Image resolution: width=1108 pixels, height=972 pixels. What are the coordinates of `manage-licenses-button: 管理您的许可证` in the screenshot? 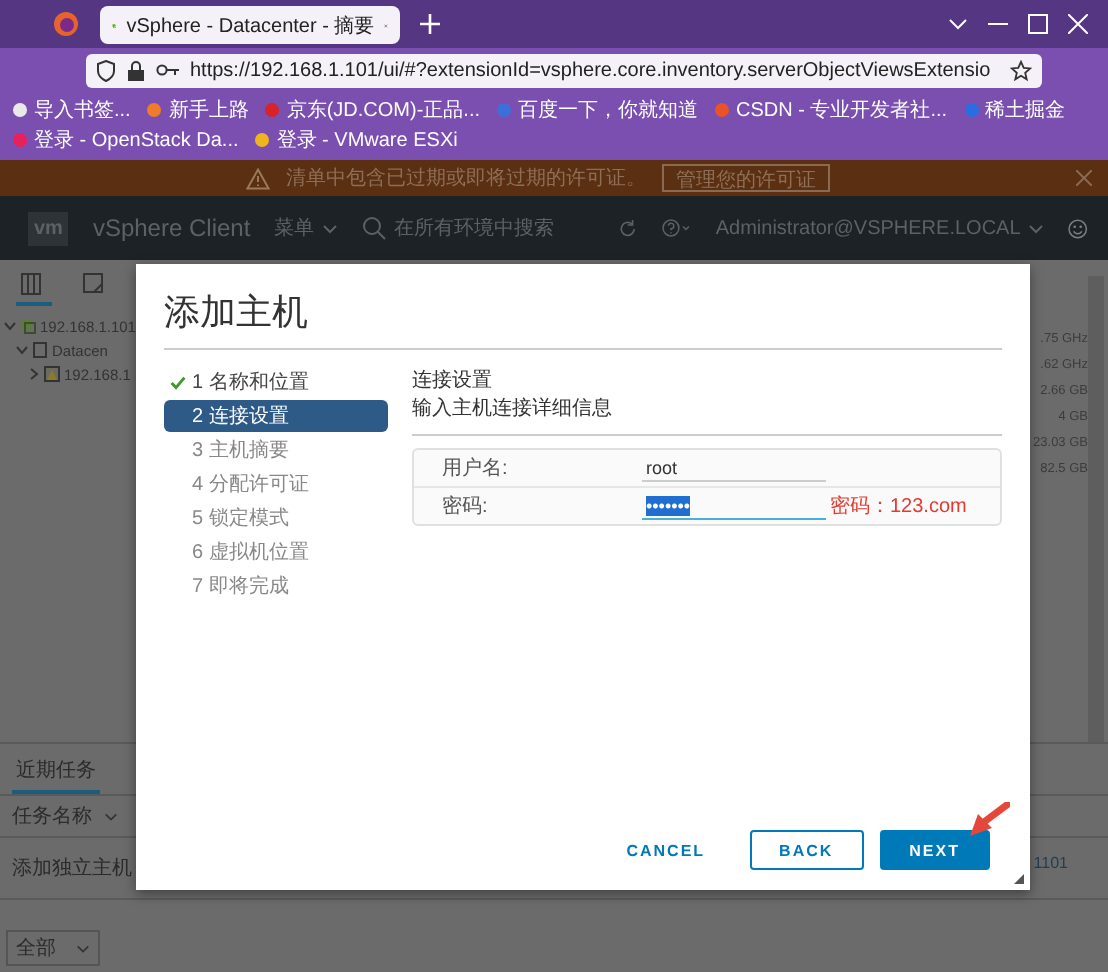 It's located at (746, 178).